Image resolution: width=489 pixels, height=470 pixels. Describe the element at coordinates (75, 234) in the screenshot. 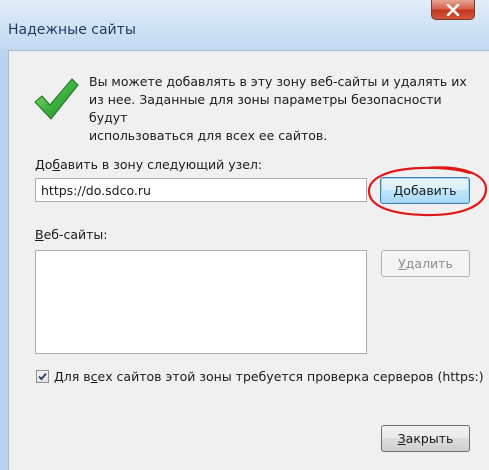

I see `websites-label-post: еб-сайты:` at that location.